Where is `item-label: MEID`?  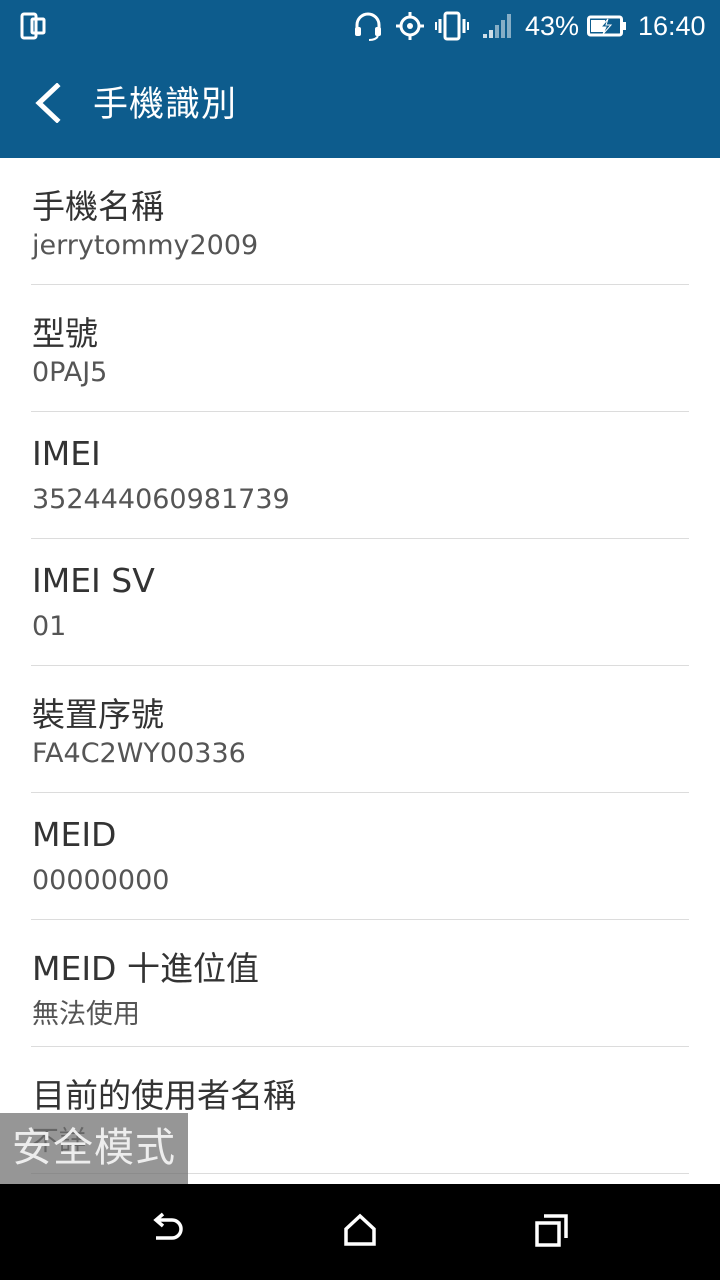
item-label: MEID is located at coordinates (74, 834).